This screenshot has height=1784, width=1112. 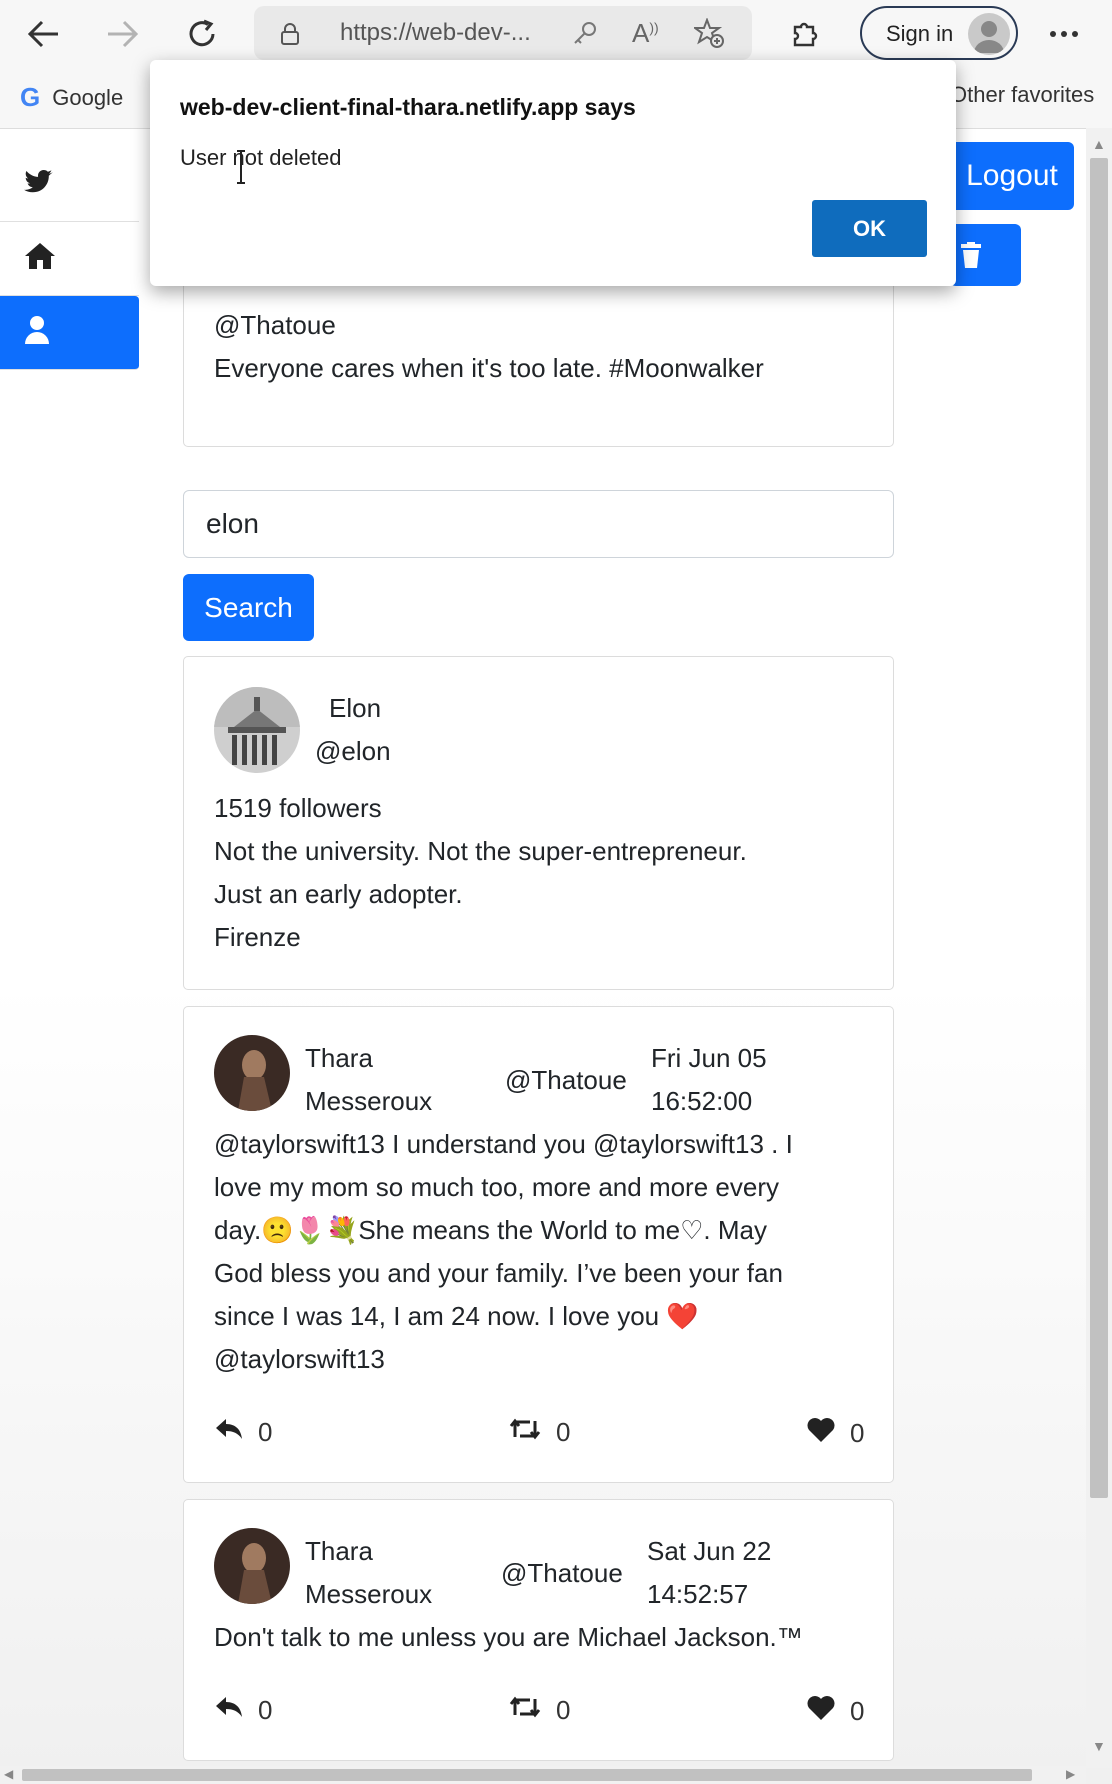 I want to click on back-arrow-icon, so click(x=44, y=34).